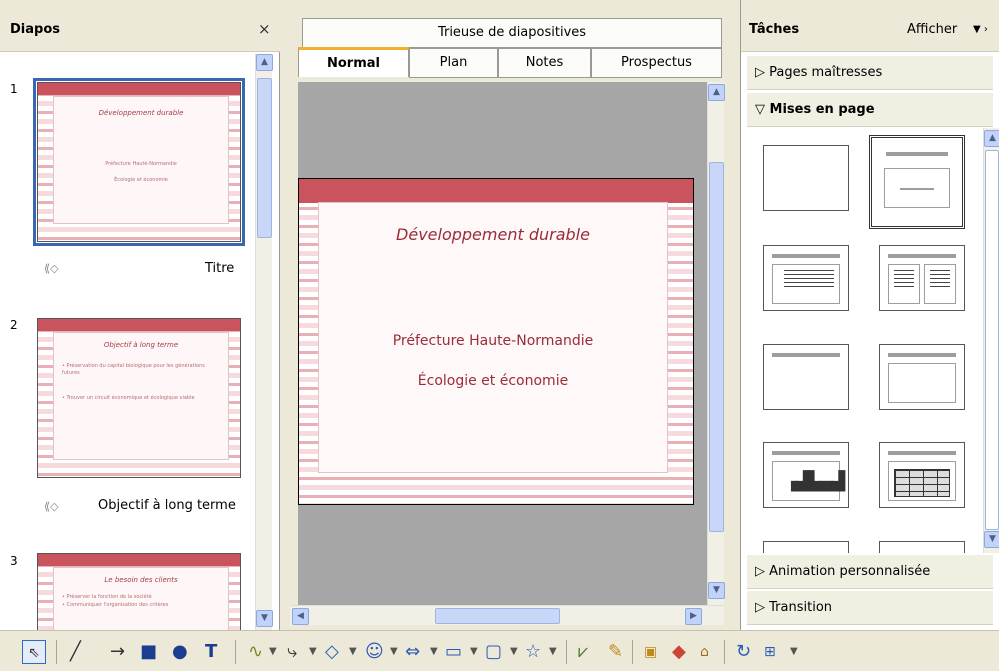 Image resolution: width=999 pixels, height=671 pixels. I want to click on fontwork-icon: ▣, so click(650, 652).